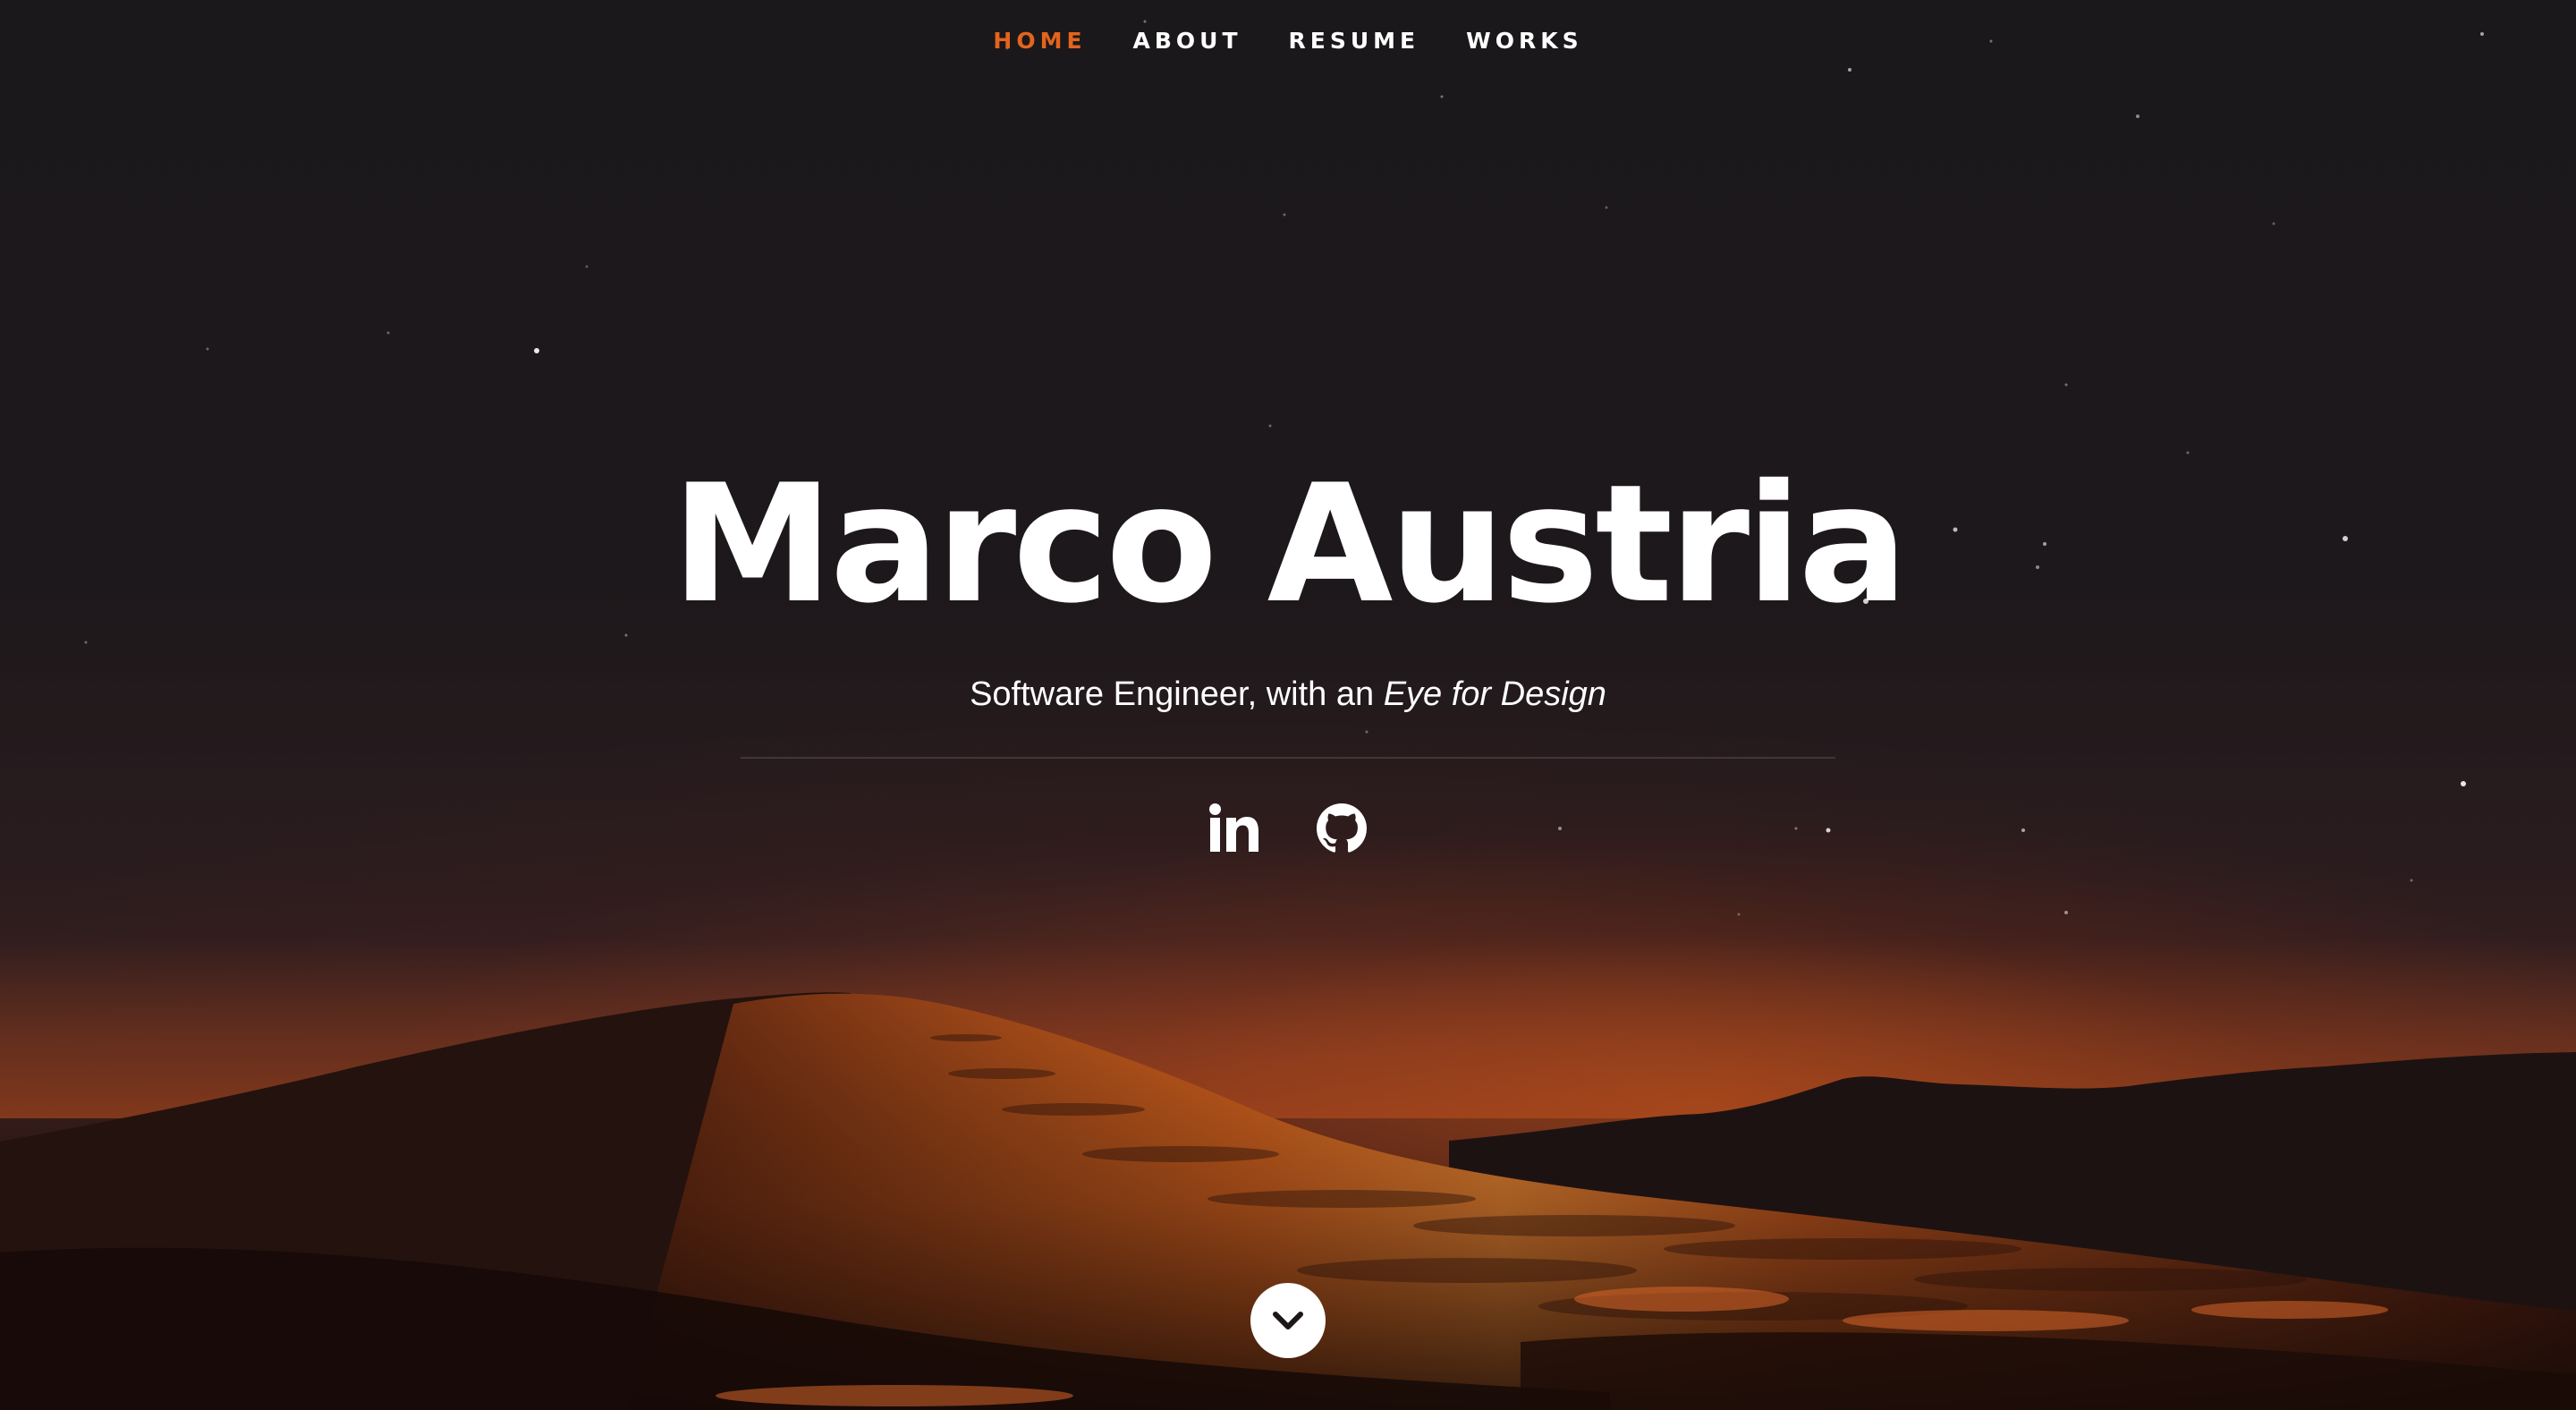  Describe the element at coordinates (1177, 694) in the screenshot. I see `tagline-text: Software Engineer, with an` at that location.